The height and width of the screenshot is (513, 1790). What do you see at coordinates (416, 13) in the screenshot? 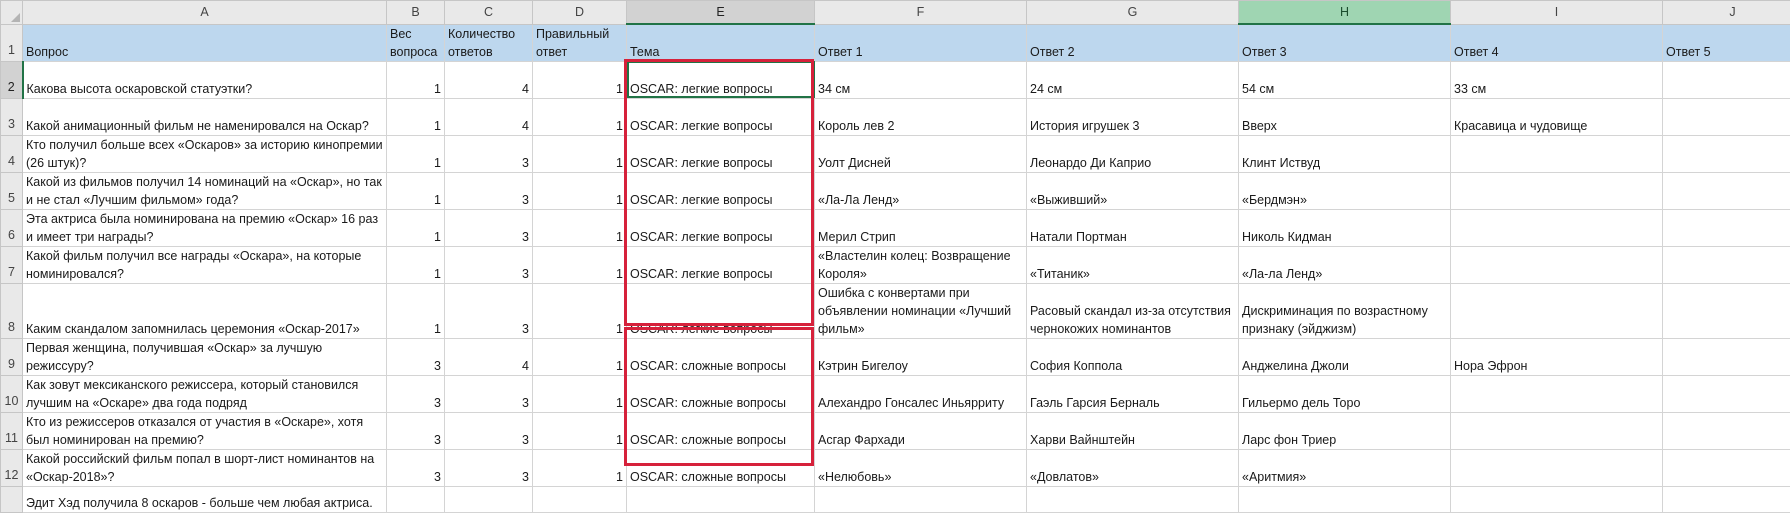
I see `column-header-b: B` at bounding box center [416, 13].